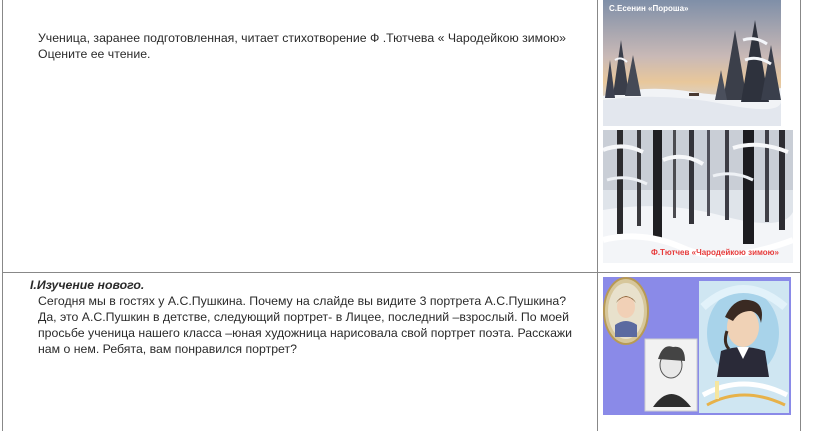 The width and height of the screenshot is (816, 431). I want to click on table-border-left, so click(2, 215).